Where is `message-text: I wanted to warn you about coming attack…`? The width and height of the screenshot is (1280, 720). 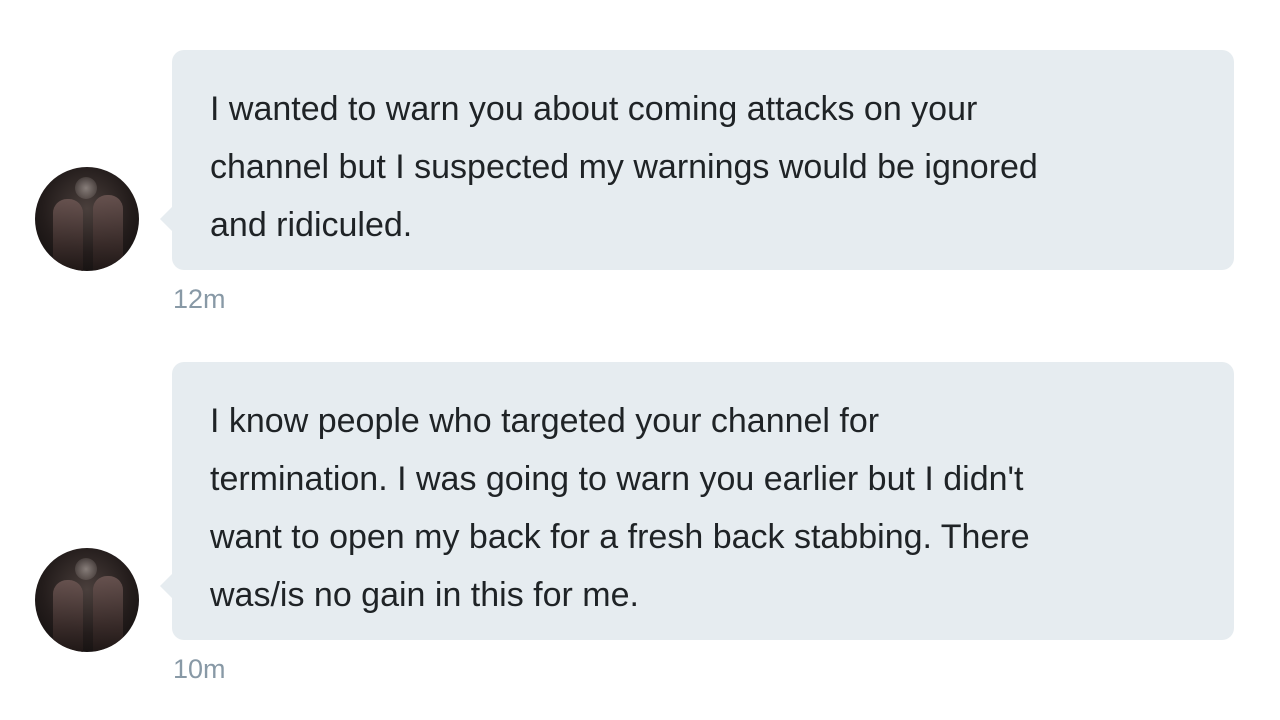
message-text: I wanted to warn you about coming attack… is located at coordinates (624, 167).